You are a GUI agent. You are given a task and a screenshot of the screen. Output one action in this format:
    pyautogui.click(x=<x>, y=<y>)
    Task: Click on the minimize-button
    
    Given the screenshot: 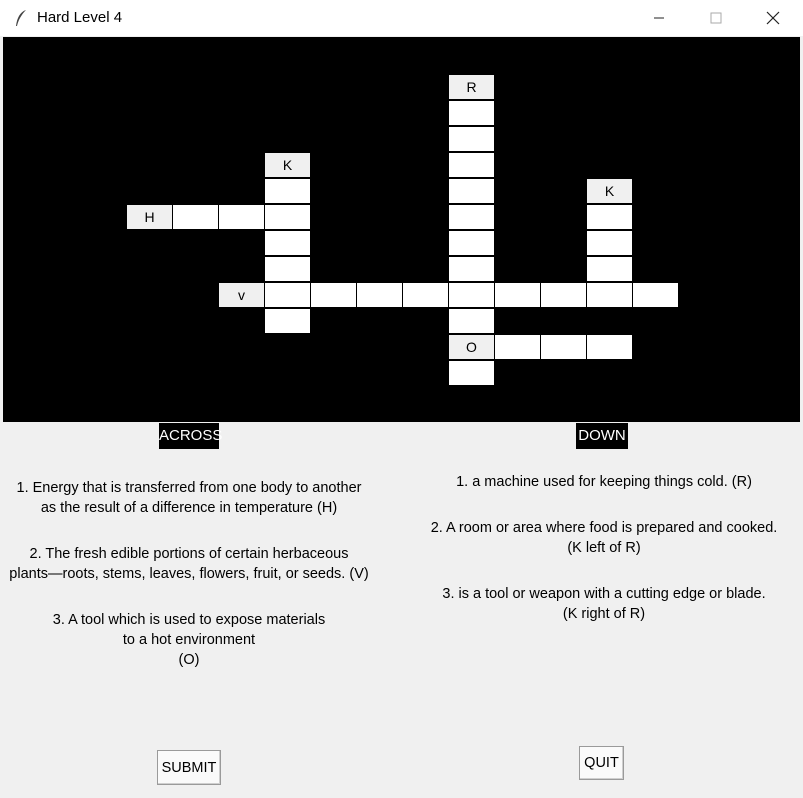 What is the action you would take?
    pyautogui.click(x=658, y=18)
    